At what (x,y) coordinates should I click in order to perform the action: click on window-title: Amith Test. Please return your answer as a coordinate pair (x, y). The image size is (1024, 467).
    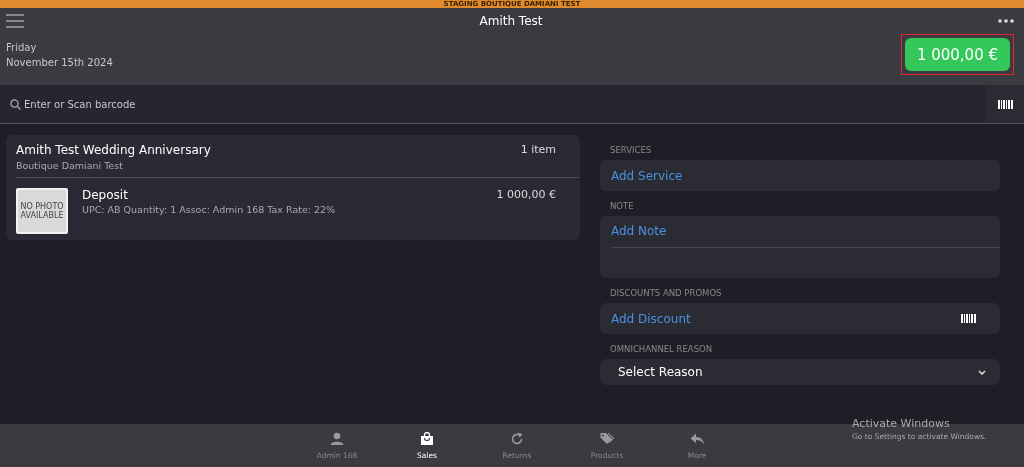
    Looking at the image, I should click on (511, 21).